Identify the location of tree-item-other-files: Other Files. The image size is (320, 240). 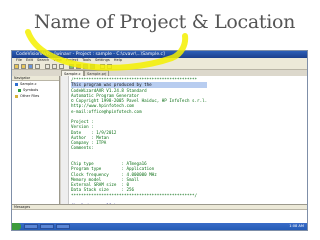
(35, 96).